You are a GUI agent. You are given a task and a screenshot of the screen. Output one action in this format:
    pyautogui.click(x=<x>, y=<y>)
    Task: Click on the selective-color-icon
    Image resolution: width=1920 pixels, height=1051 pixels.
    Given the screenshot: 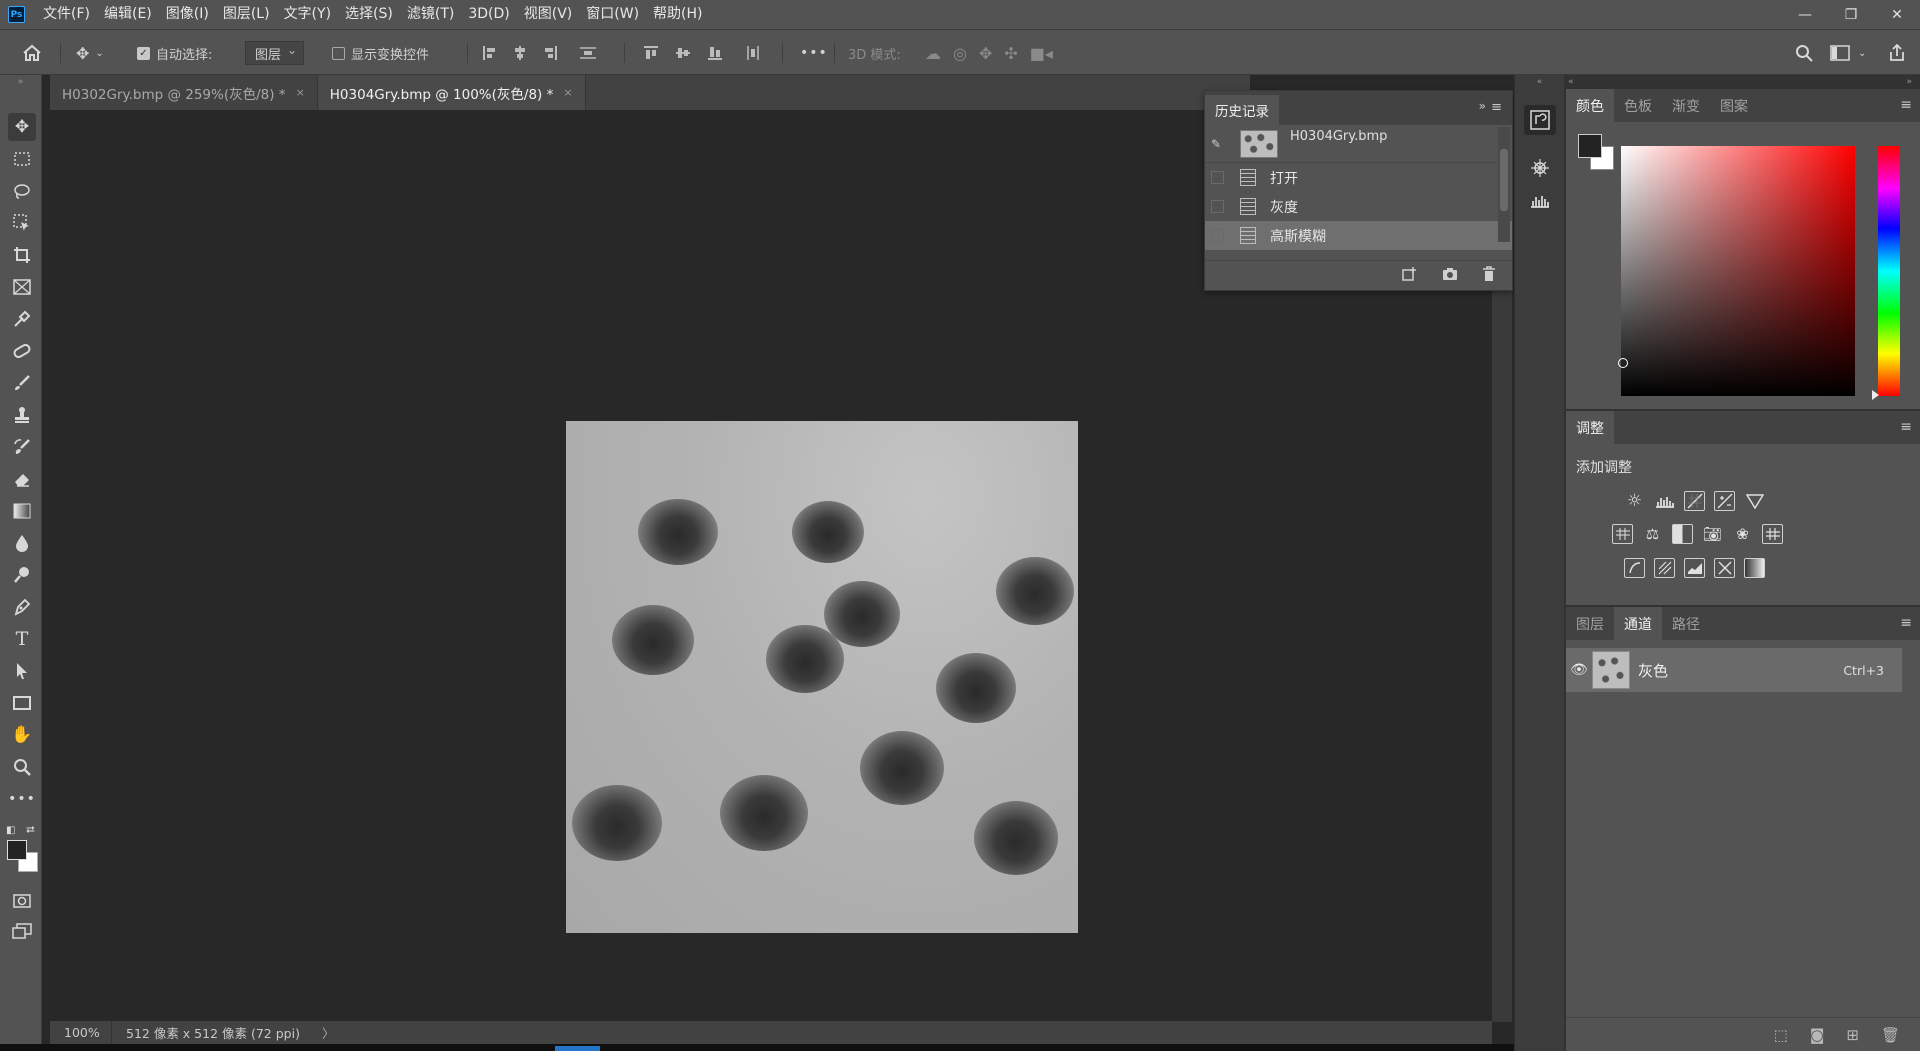 What is the action you would take?
    pyautogui.click(x=1724, y=568)
    